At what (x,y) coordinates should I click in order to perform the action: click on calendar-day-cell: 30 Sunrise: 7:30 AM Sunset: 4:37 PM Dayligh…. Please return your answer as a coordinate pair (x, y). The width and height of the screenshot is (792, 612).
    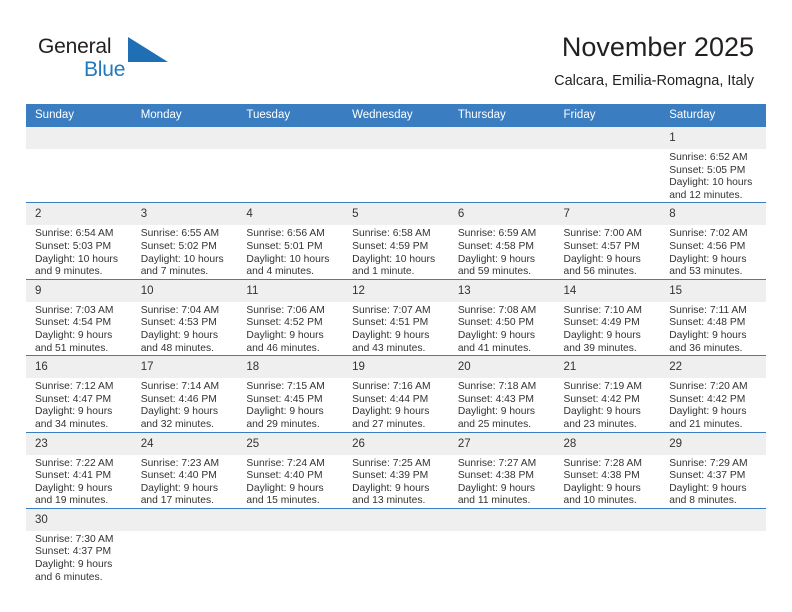
    Looking at the image, I should click on (79, 546).